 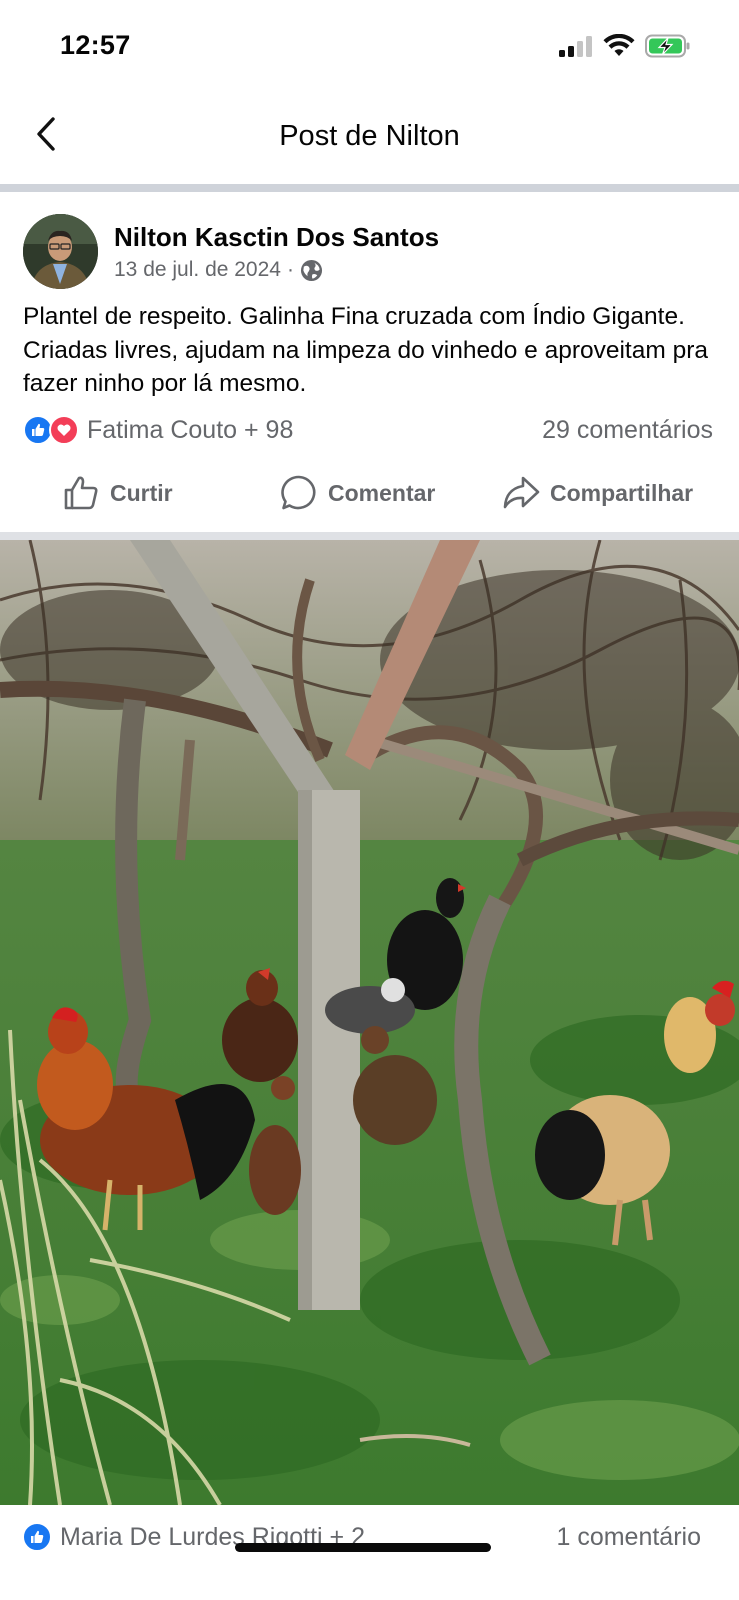 I want to click on wifi-icon, so click(x=619, y=45).